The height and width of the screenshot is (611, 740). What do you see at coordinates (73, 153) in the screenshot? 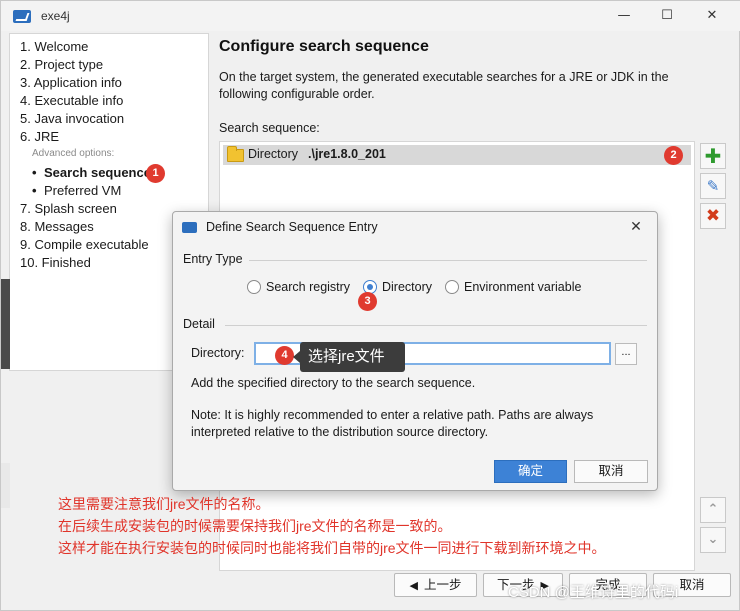
I see `advanced-options-label: Advanced options:` at bounding box center [73, 153].